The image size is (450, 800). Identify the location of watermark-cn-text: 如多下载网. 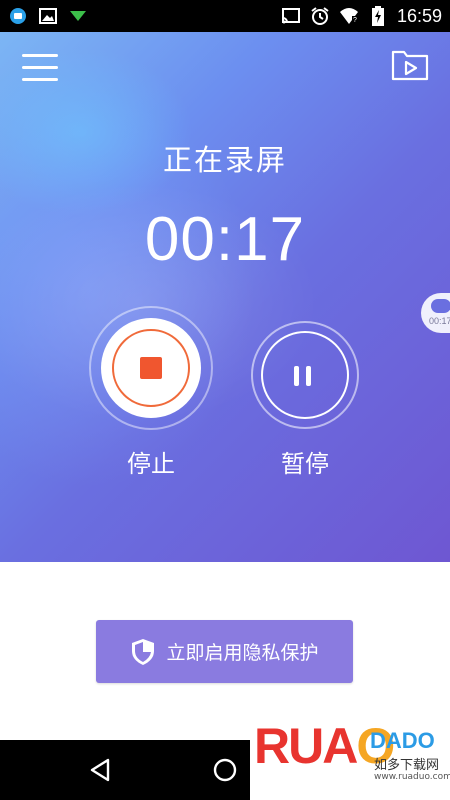
(407, 765).